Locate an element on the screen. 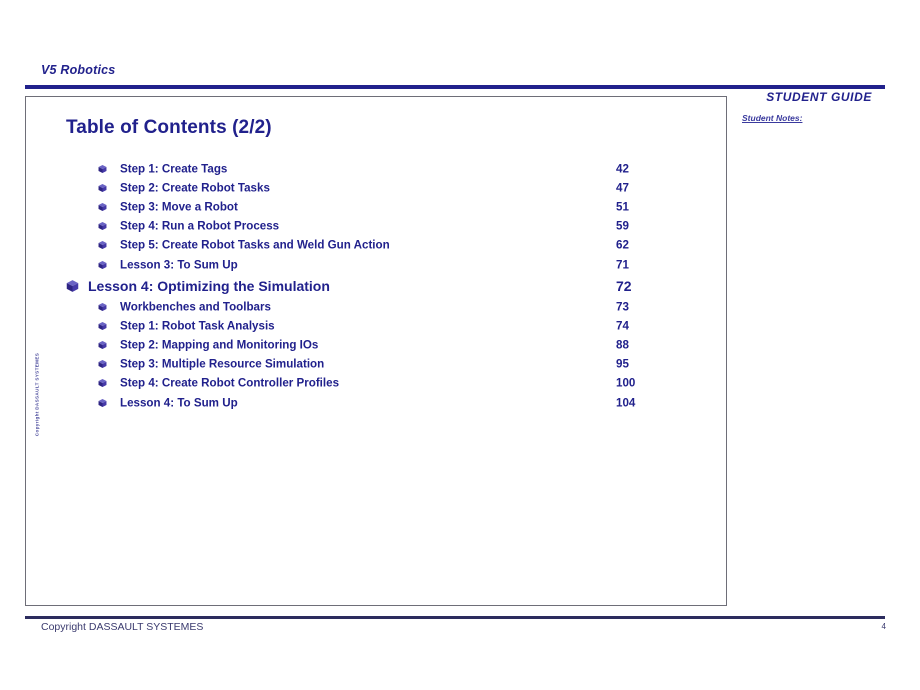 This screenshot has width=920, height=690. toc-entry-label: Step 2: Create Robot Tasks is located at coordinates (195, 188).